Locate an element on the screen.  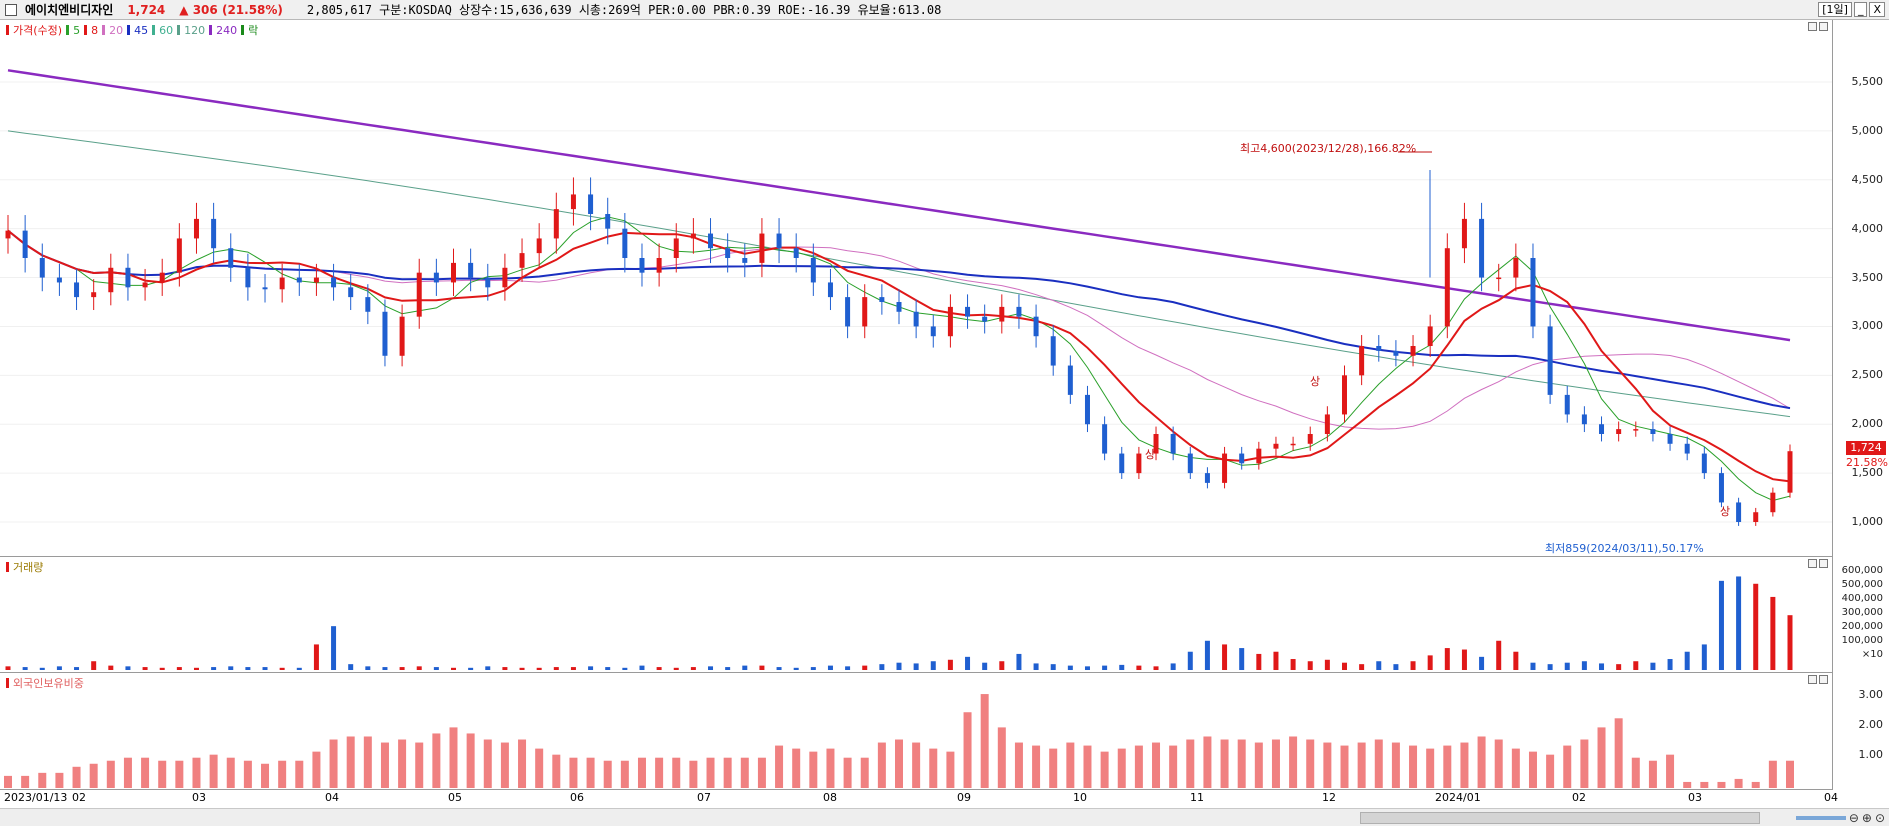
close-button: X is located at coordinates (1877, 9).